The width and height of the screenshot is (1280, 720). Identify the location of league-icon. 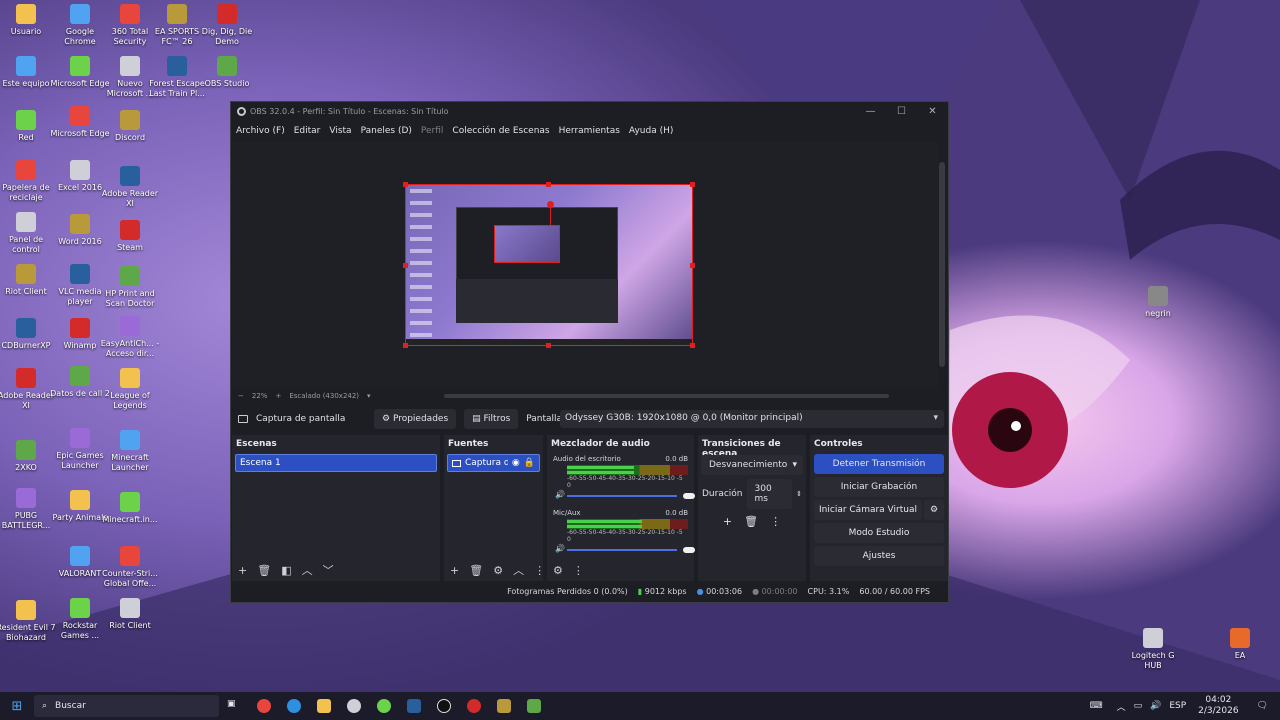
(504, 706).